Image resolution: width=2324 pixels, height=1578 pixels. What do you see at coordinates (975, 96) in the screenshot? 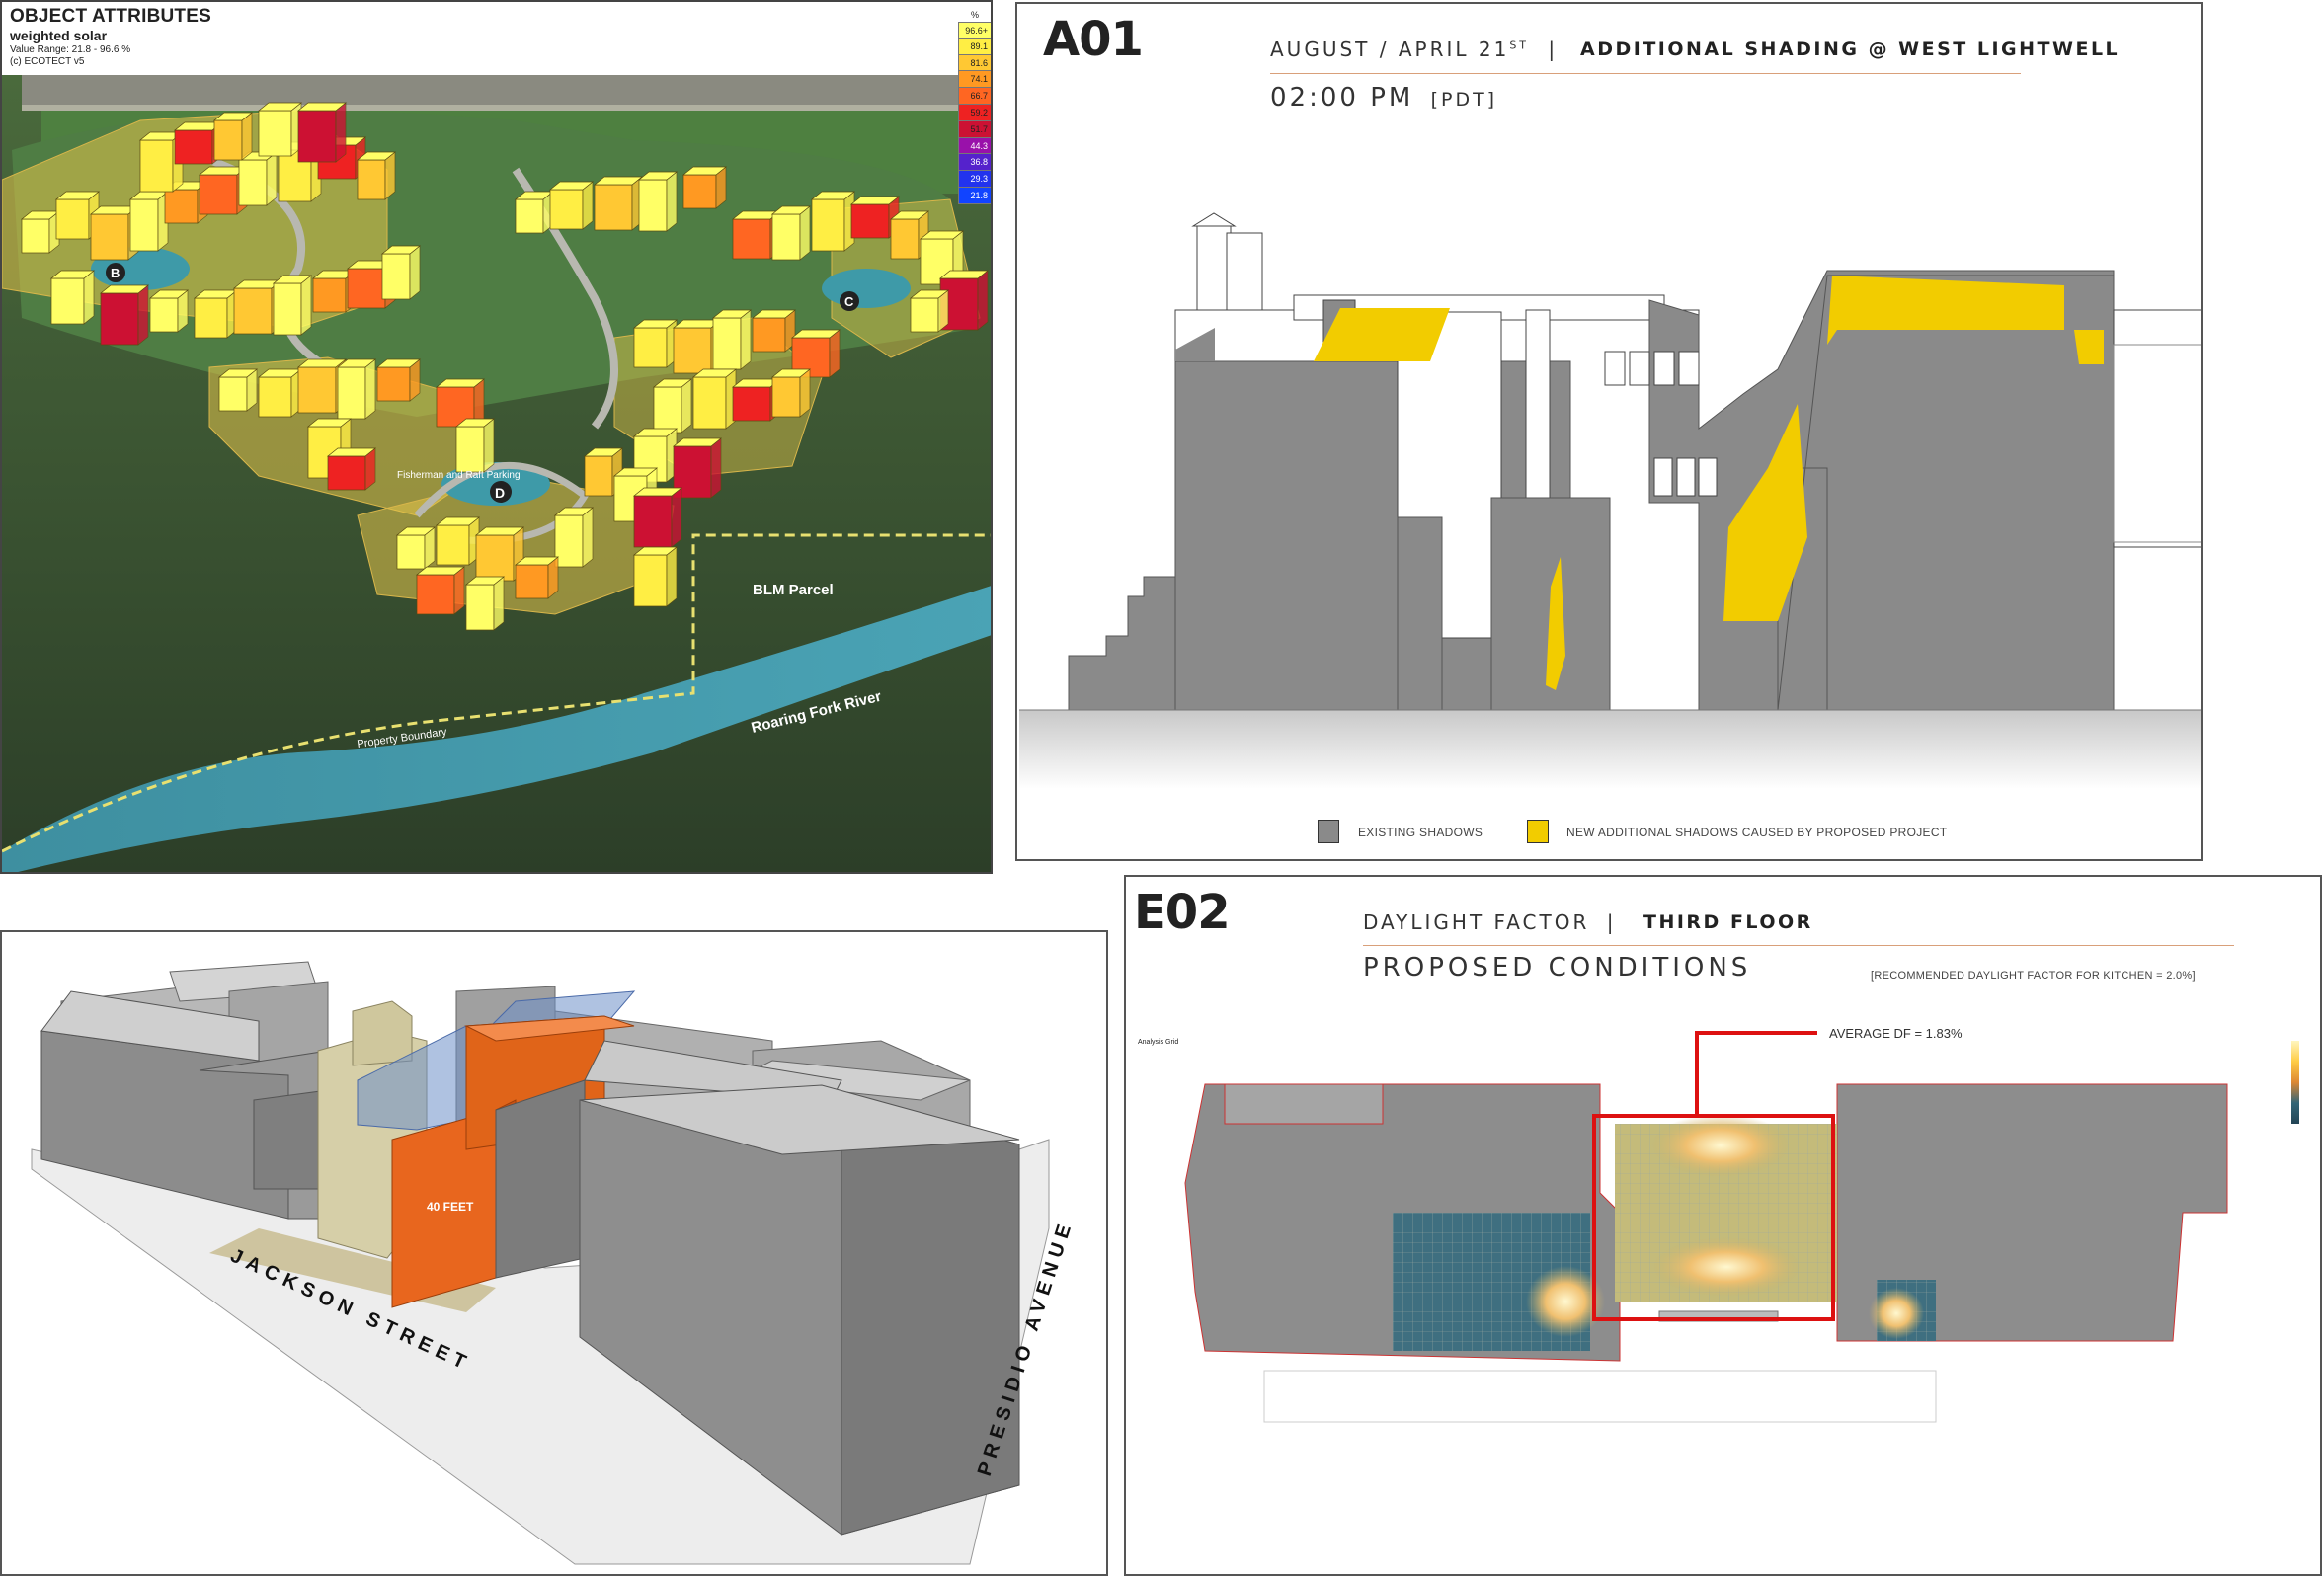
I see `legend-swatch: 66.7` at bounding box center [975, 96].